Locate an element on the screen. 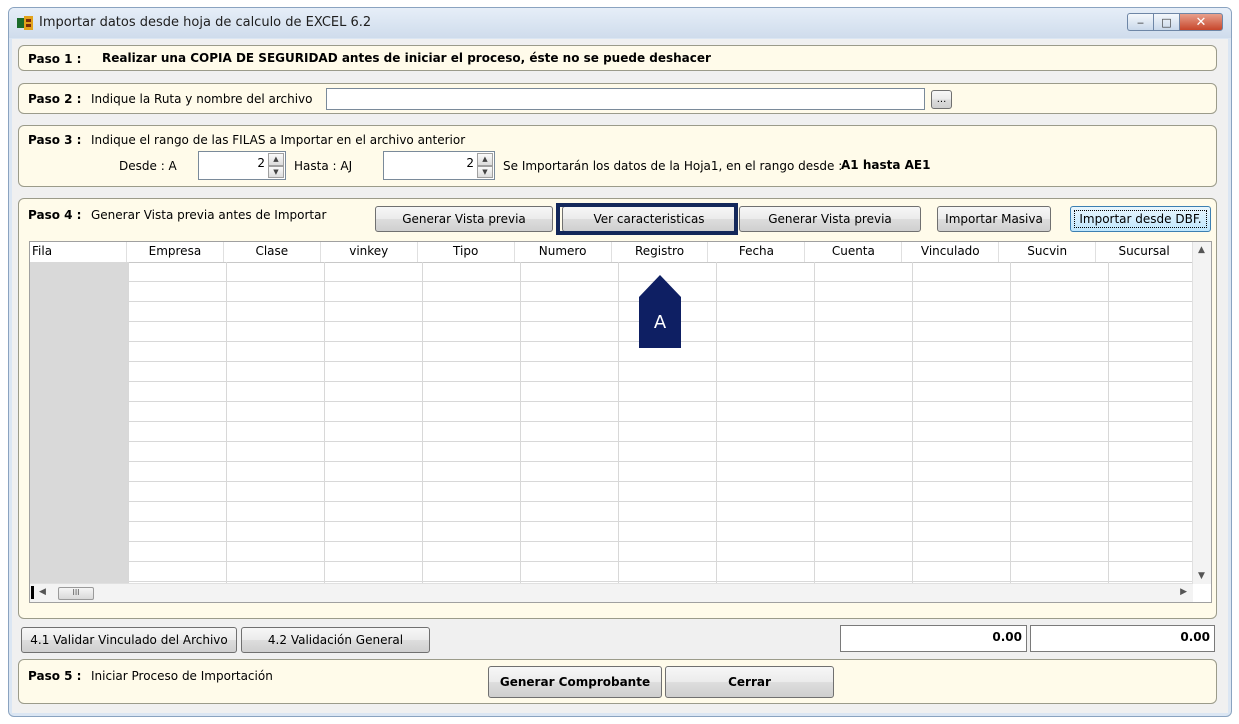 The height and width of the screenshot is (724, 1239). cerrar-button: Cerrar is located at coordinates (749, 682).